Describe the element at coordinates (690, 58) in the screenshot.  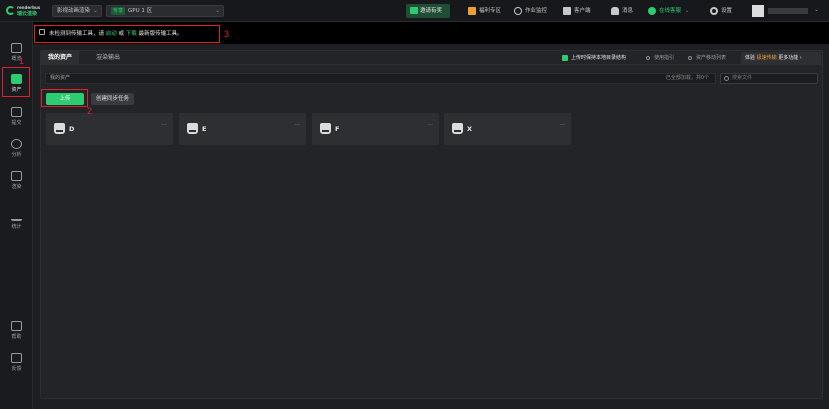
I see `list-icon` at that location.